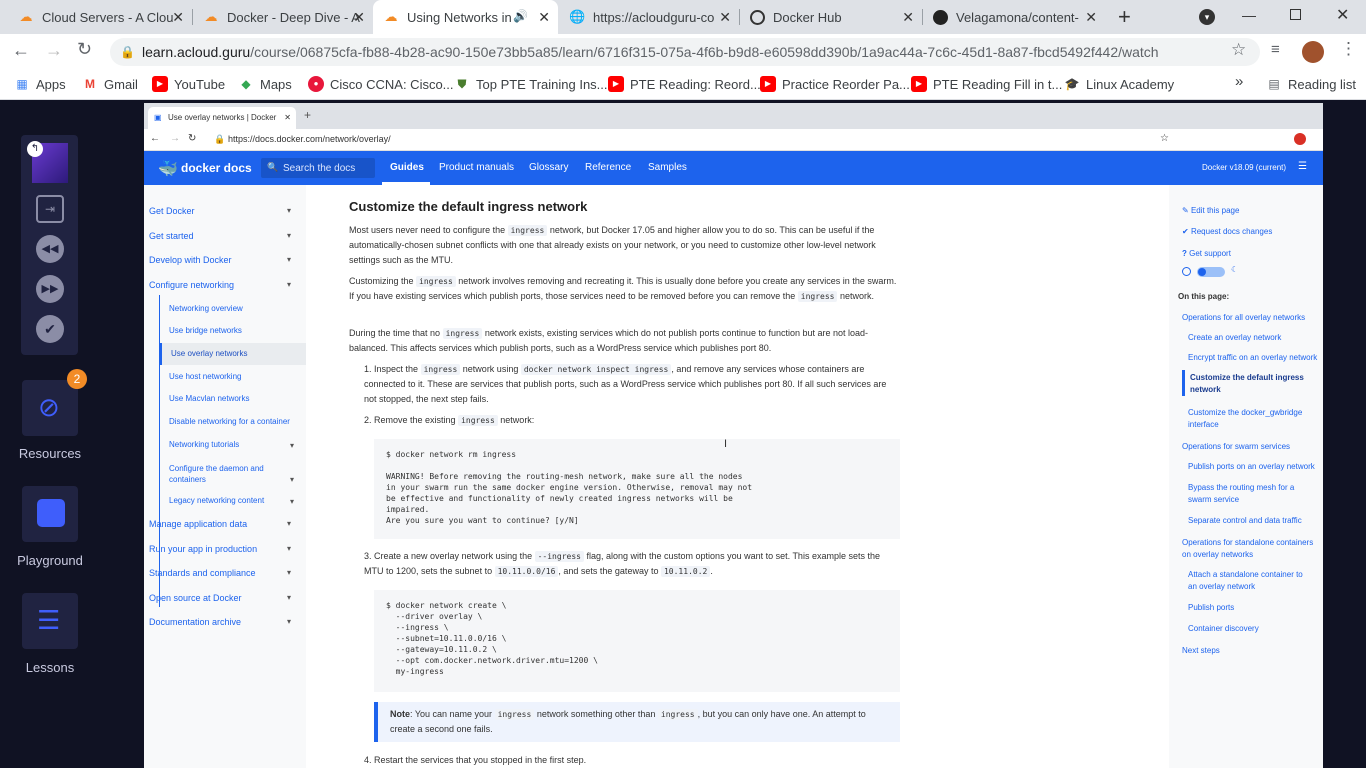 The width and height of the screenshot is (1366, 768). What do you see at coordinates (1313, 52) in the screenshot?
I see `profile-avatar` at bounding box center [1313, 52].